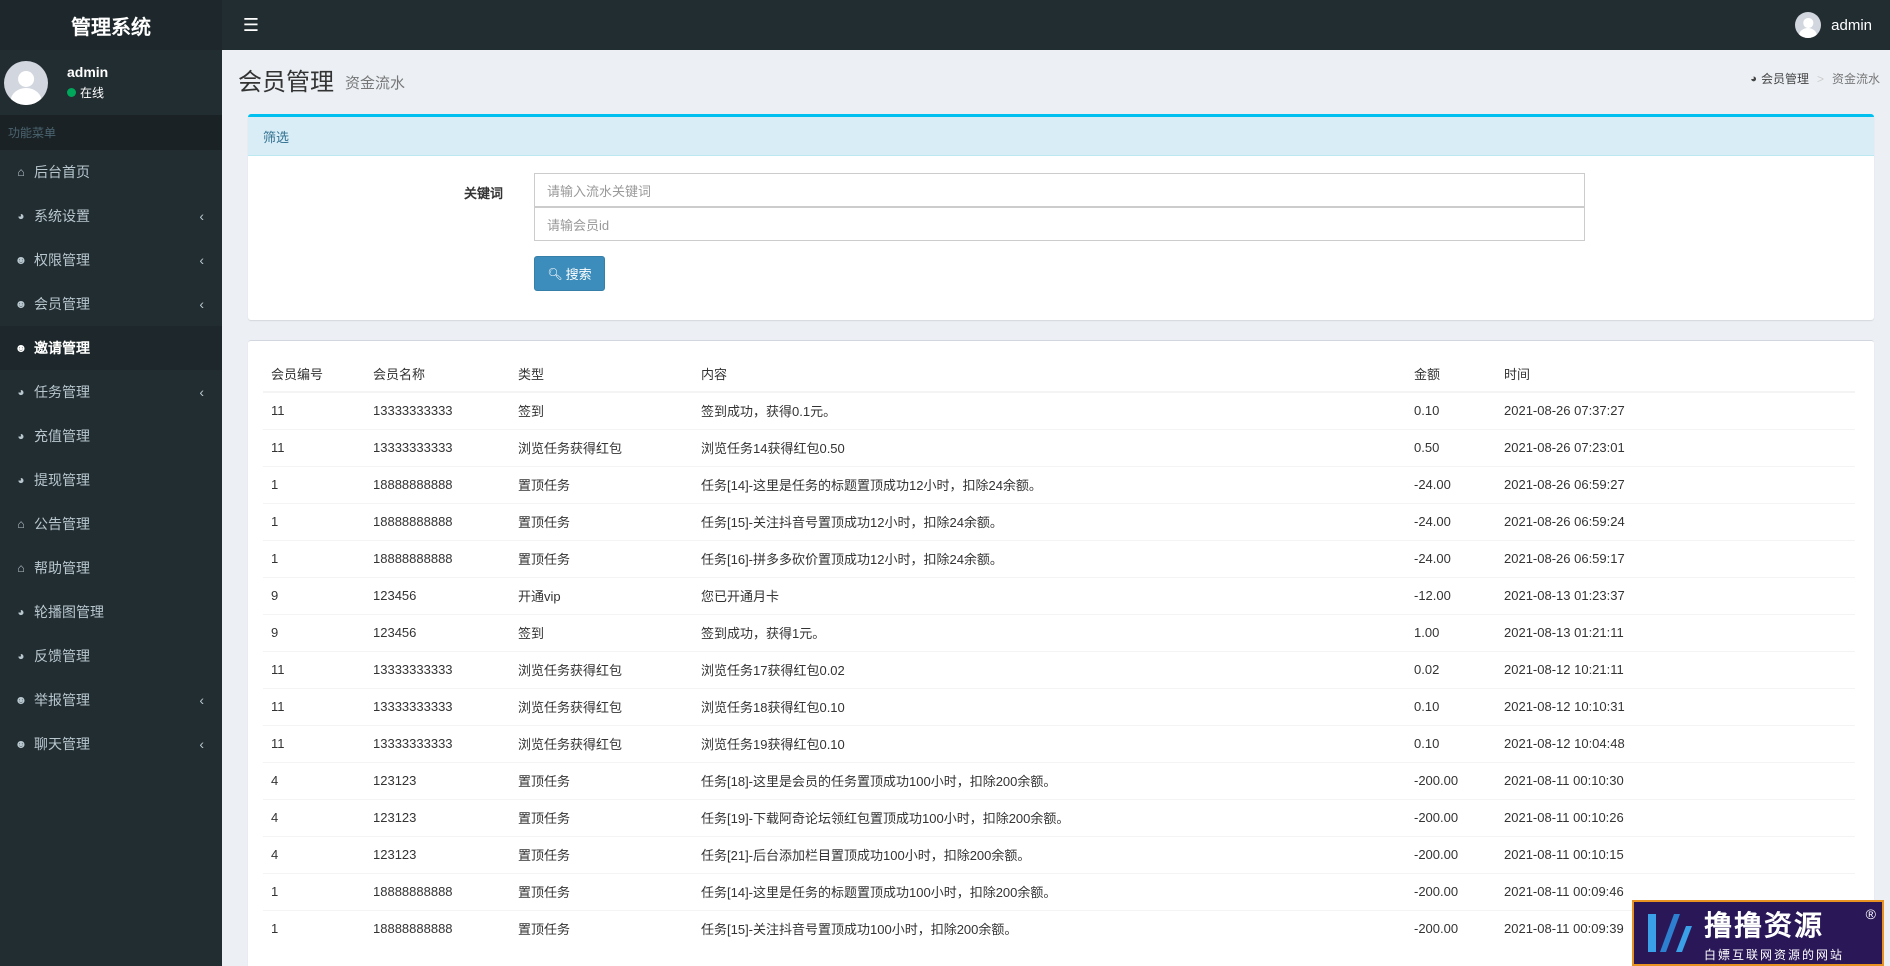  Describe the element at coordinates (1451, 669) in the screenshot. I see `table-cell: 0.02` at that location.